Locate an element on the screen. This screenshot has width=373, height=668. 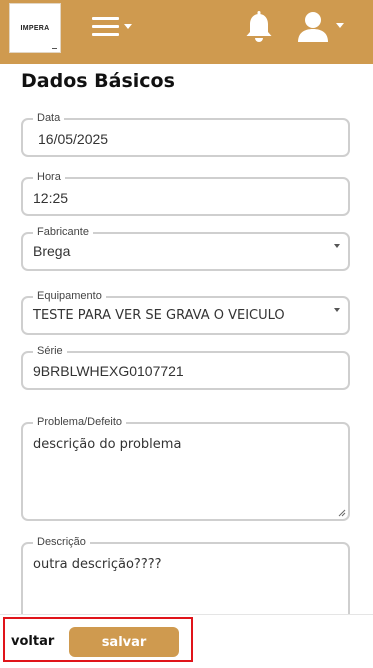
manufacturer-select: Fabricante Brega is located at coordinates (185, 248).